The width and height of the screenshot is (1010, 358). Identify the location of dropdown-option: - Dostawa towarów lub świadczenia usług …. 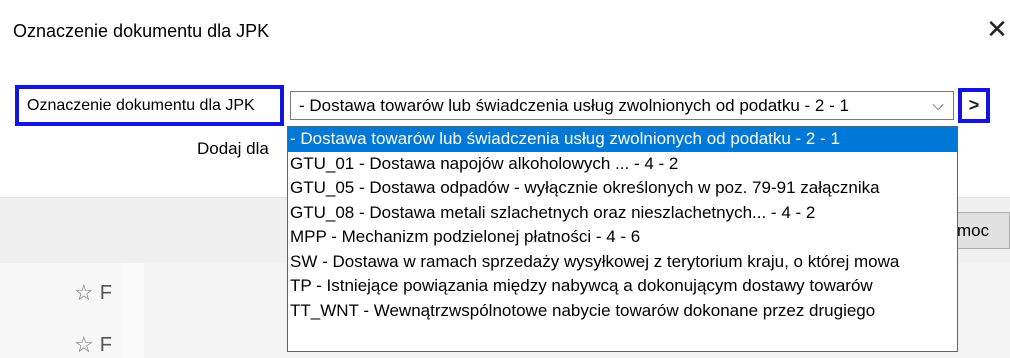
(622, 139).